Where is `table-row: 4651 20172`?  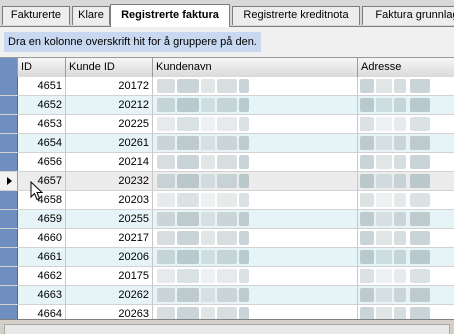 table-row: 4651 20172 is located at coordinates (227, 86).